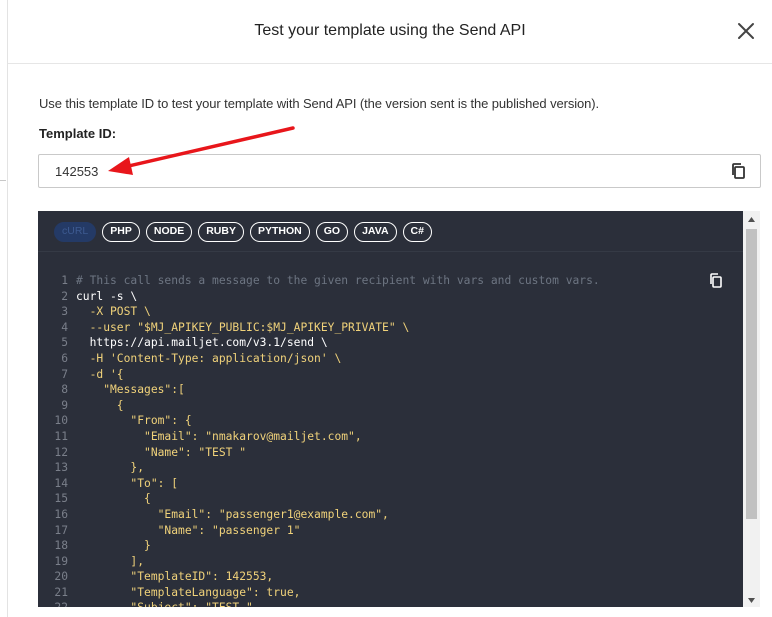  What do you see at coordinates (221, 232) in the screenshot?
I see `tab-ruby: RUBY` at bounding box center [221, 232].